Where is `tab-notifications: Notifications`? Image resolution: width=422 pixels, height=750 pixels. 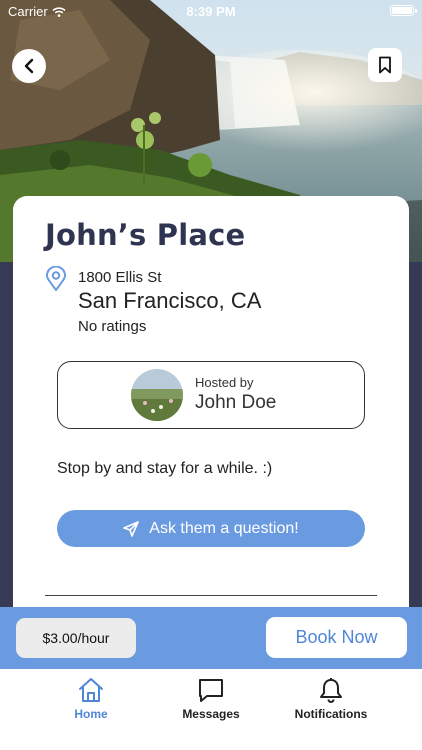
tab-notifications: Notifications is located at coordinates (331, 699).